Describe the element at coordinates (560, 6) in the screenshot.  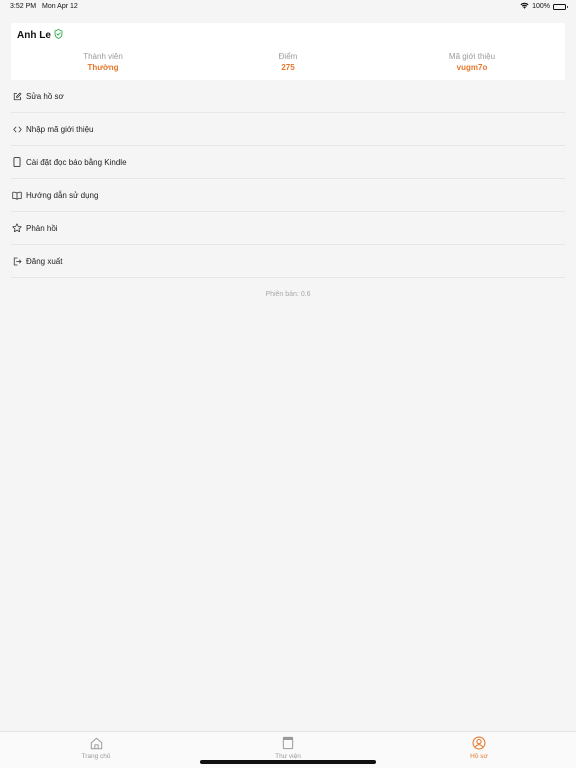
I see `battery-icon` at that location.